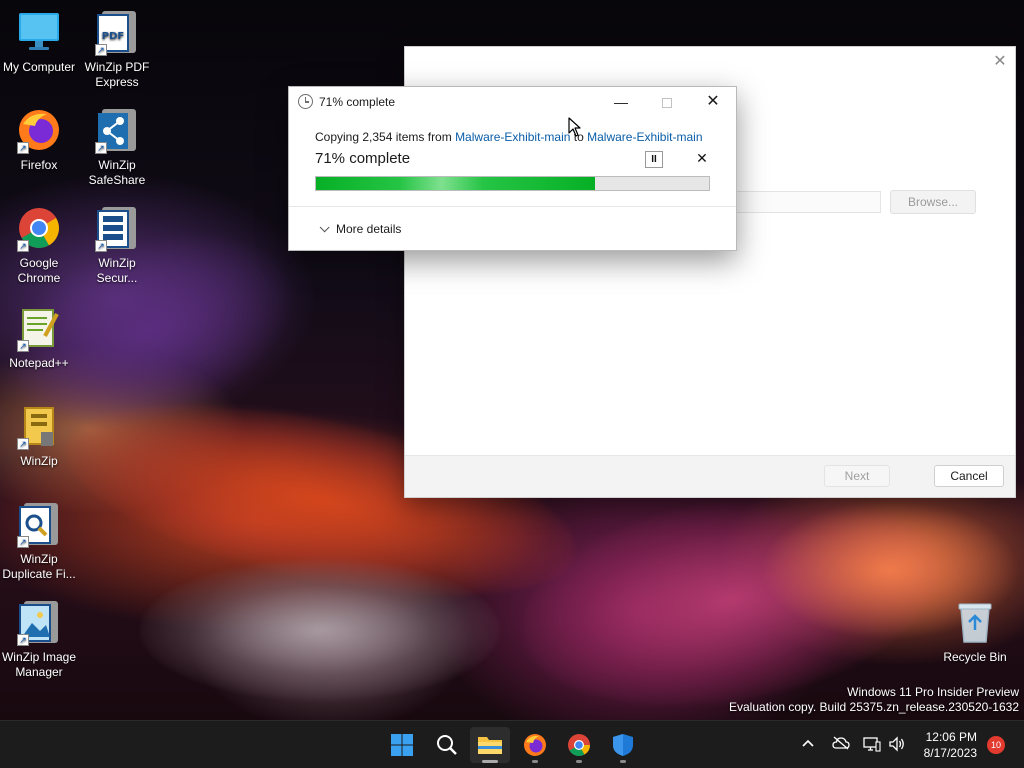  What do you see at coordinates (969, 476) in the screenshot?
I see `cancel-button: Cancel` at bounding box center [969, 476].